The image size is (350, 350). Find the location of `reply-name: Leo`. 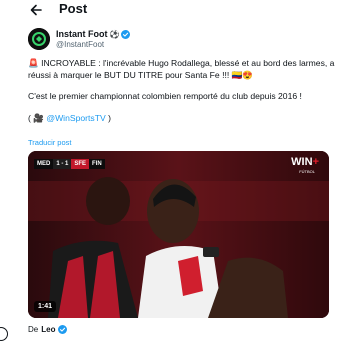

reply-name: Leo is located at coordinates (48, 329).